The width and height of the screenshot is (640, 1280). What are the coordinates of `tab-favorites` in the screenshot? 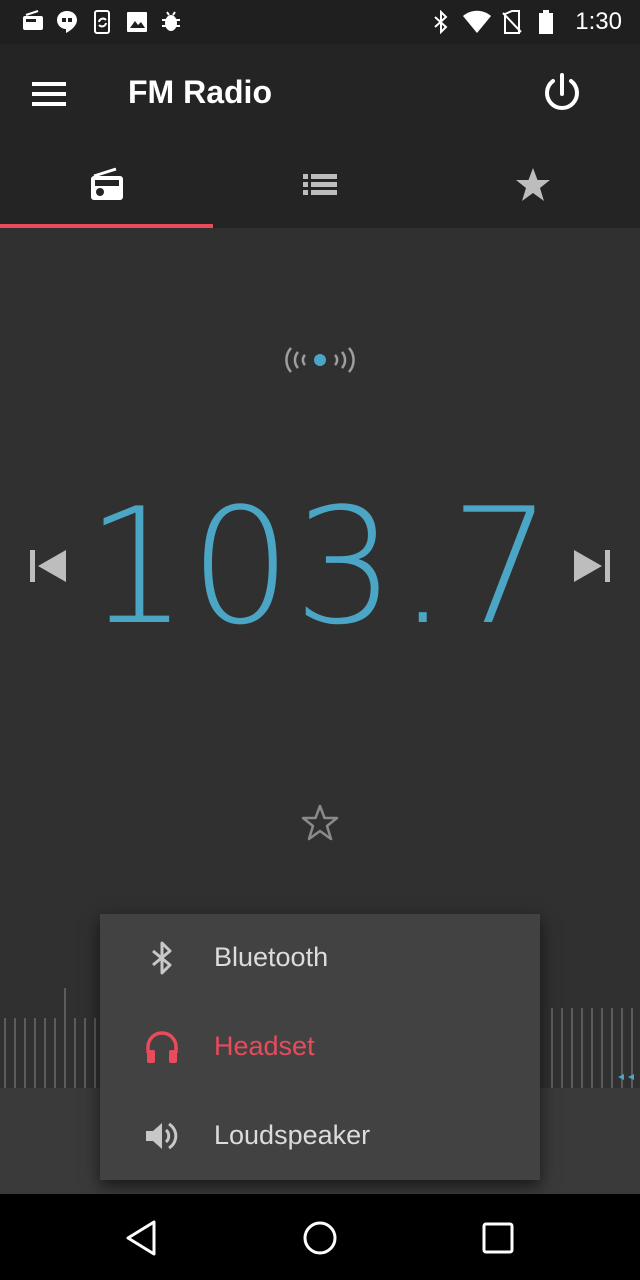 It's located at (532, 186).